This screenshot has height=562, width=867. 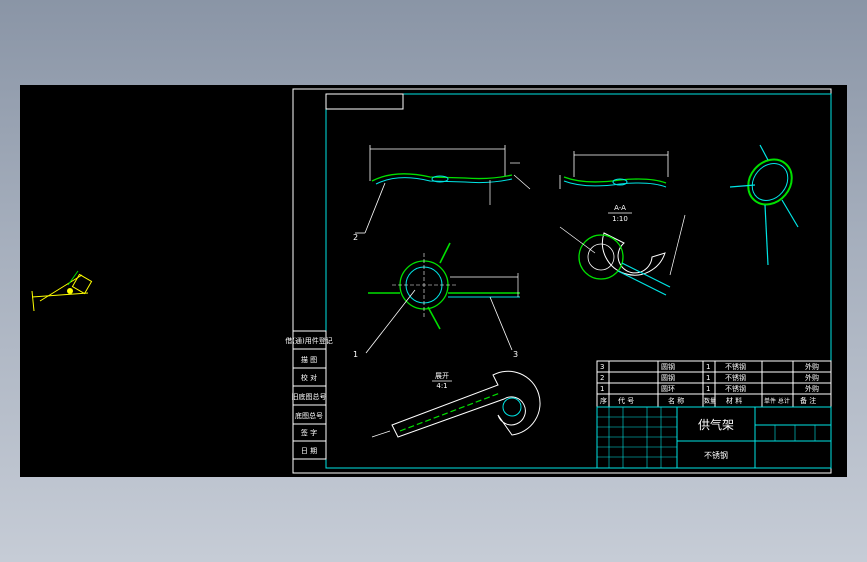 I want to click on stamp-4: 底图总号, so click(x=309, y=415).